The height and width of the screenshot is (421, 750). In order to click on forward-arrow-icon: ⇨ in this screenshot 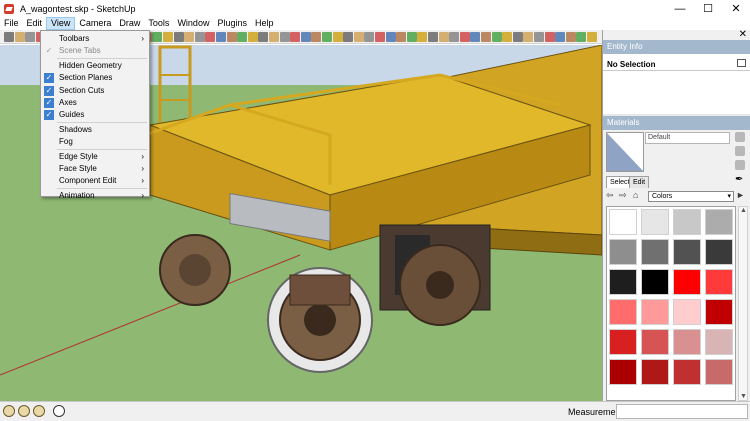, I will do `click(623, 195)`.